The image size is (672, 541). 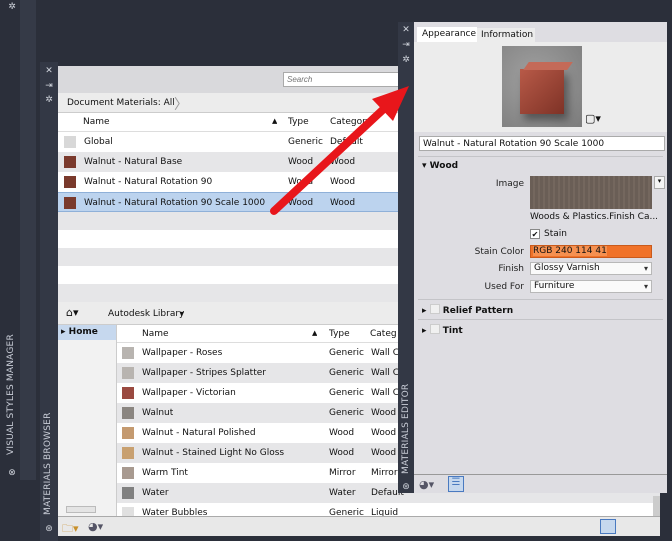 I want to click on arrow-shaft, so click(x=331, y=158).